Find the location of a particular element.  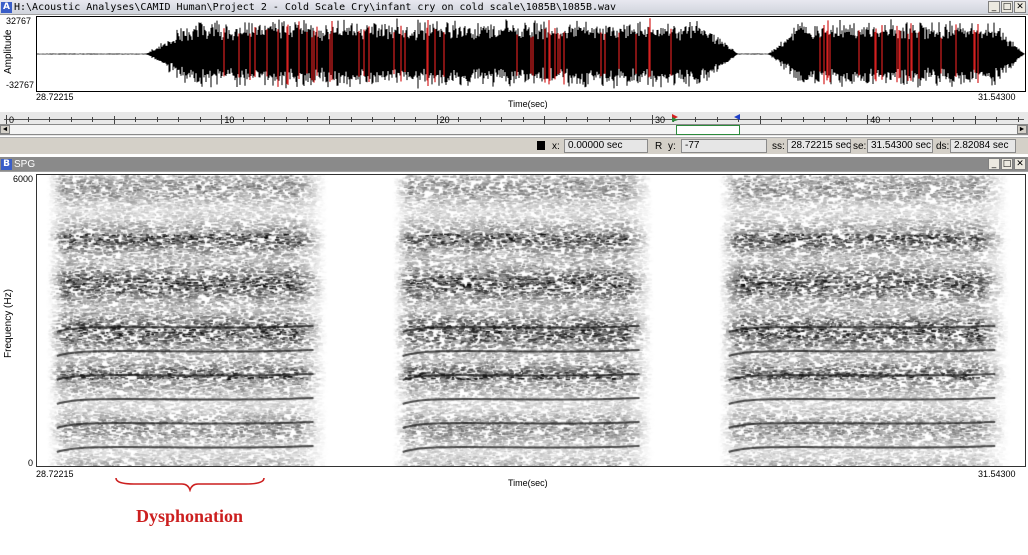

window-a-badge: A is located at coordinates (6, 7).